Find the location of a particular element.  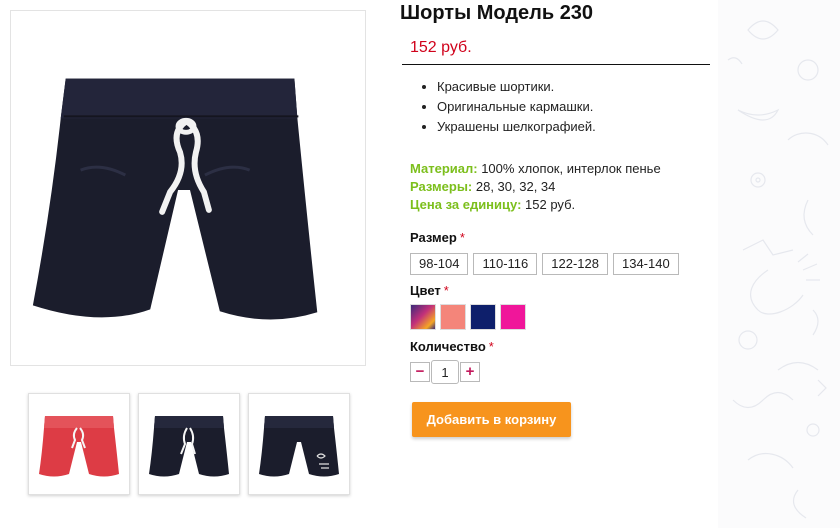

spec-material-label: Материал: is located at coordinates (444, 168).